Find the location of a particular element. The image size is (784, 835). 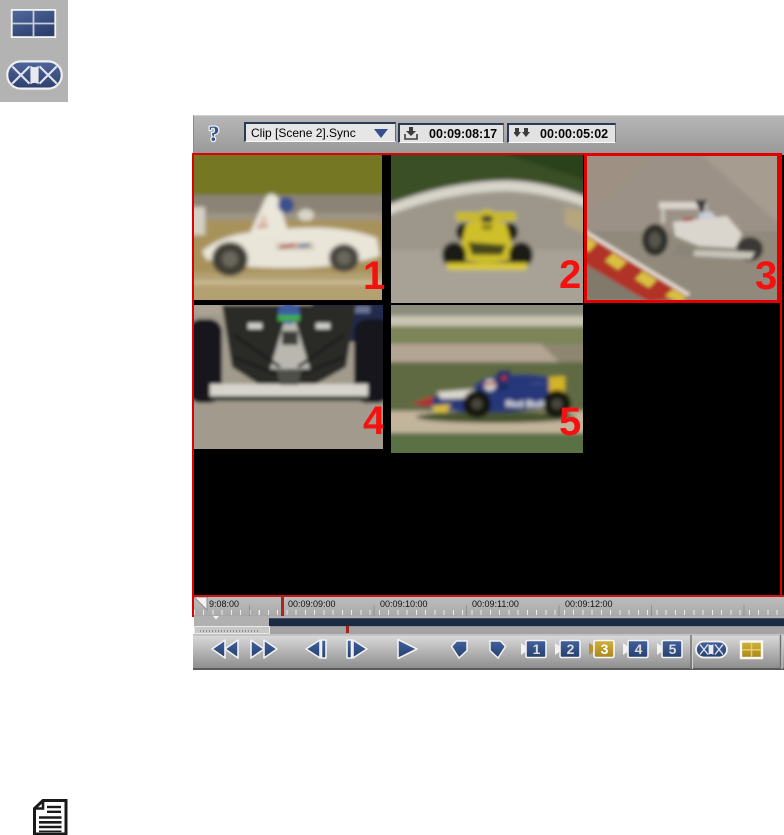

svg-text: Red Bull is located at coordinates (525, 404).